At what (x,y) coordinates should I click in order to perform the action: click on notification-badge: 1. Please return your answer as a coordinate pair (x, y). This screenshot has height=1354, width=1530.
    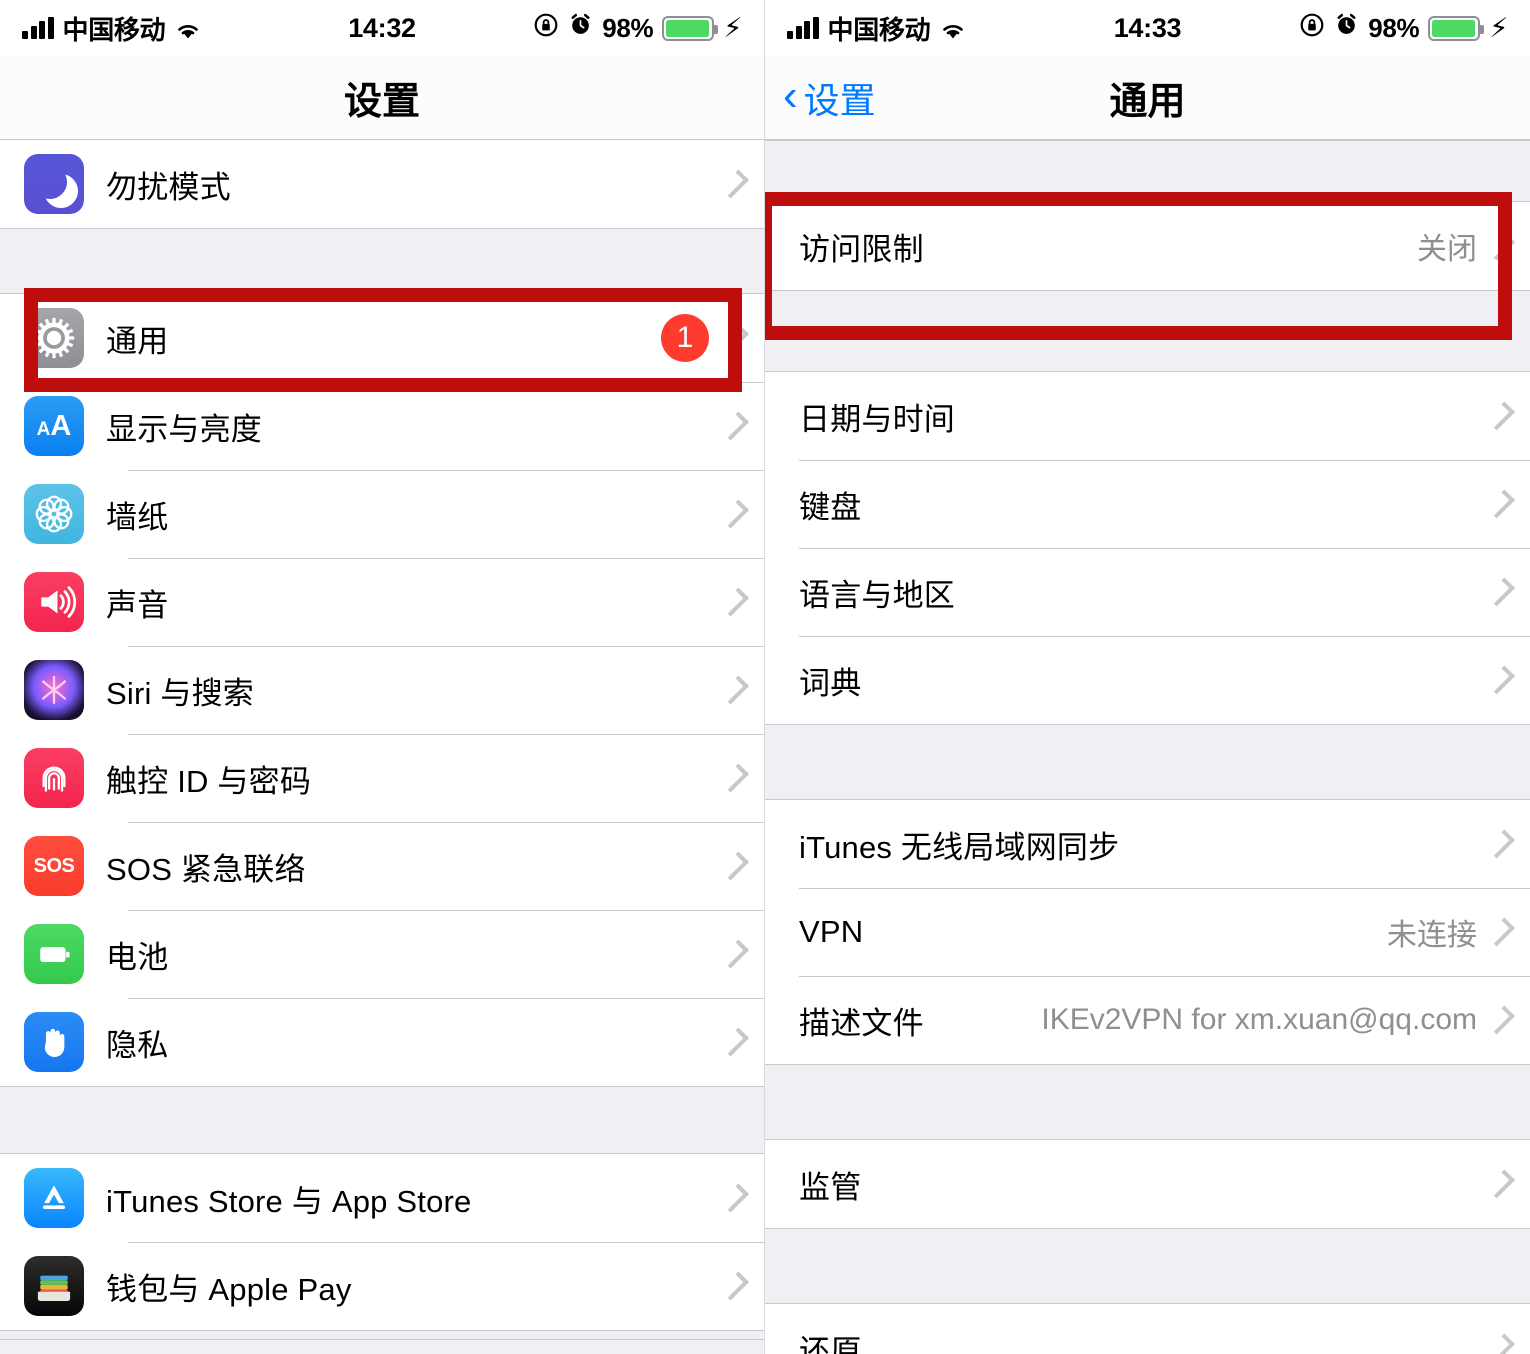
    Looking at the image, I should click on (685, 338).